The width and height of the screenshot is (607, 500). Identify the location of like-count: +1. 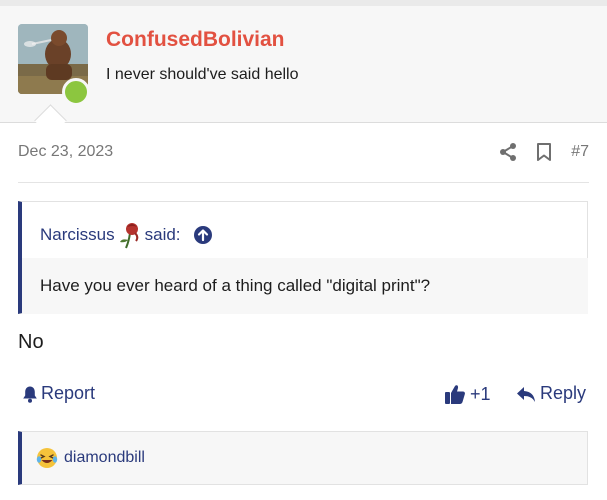
(480, 393).